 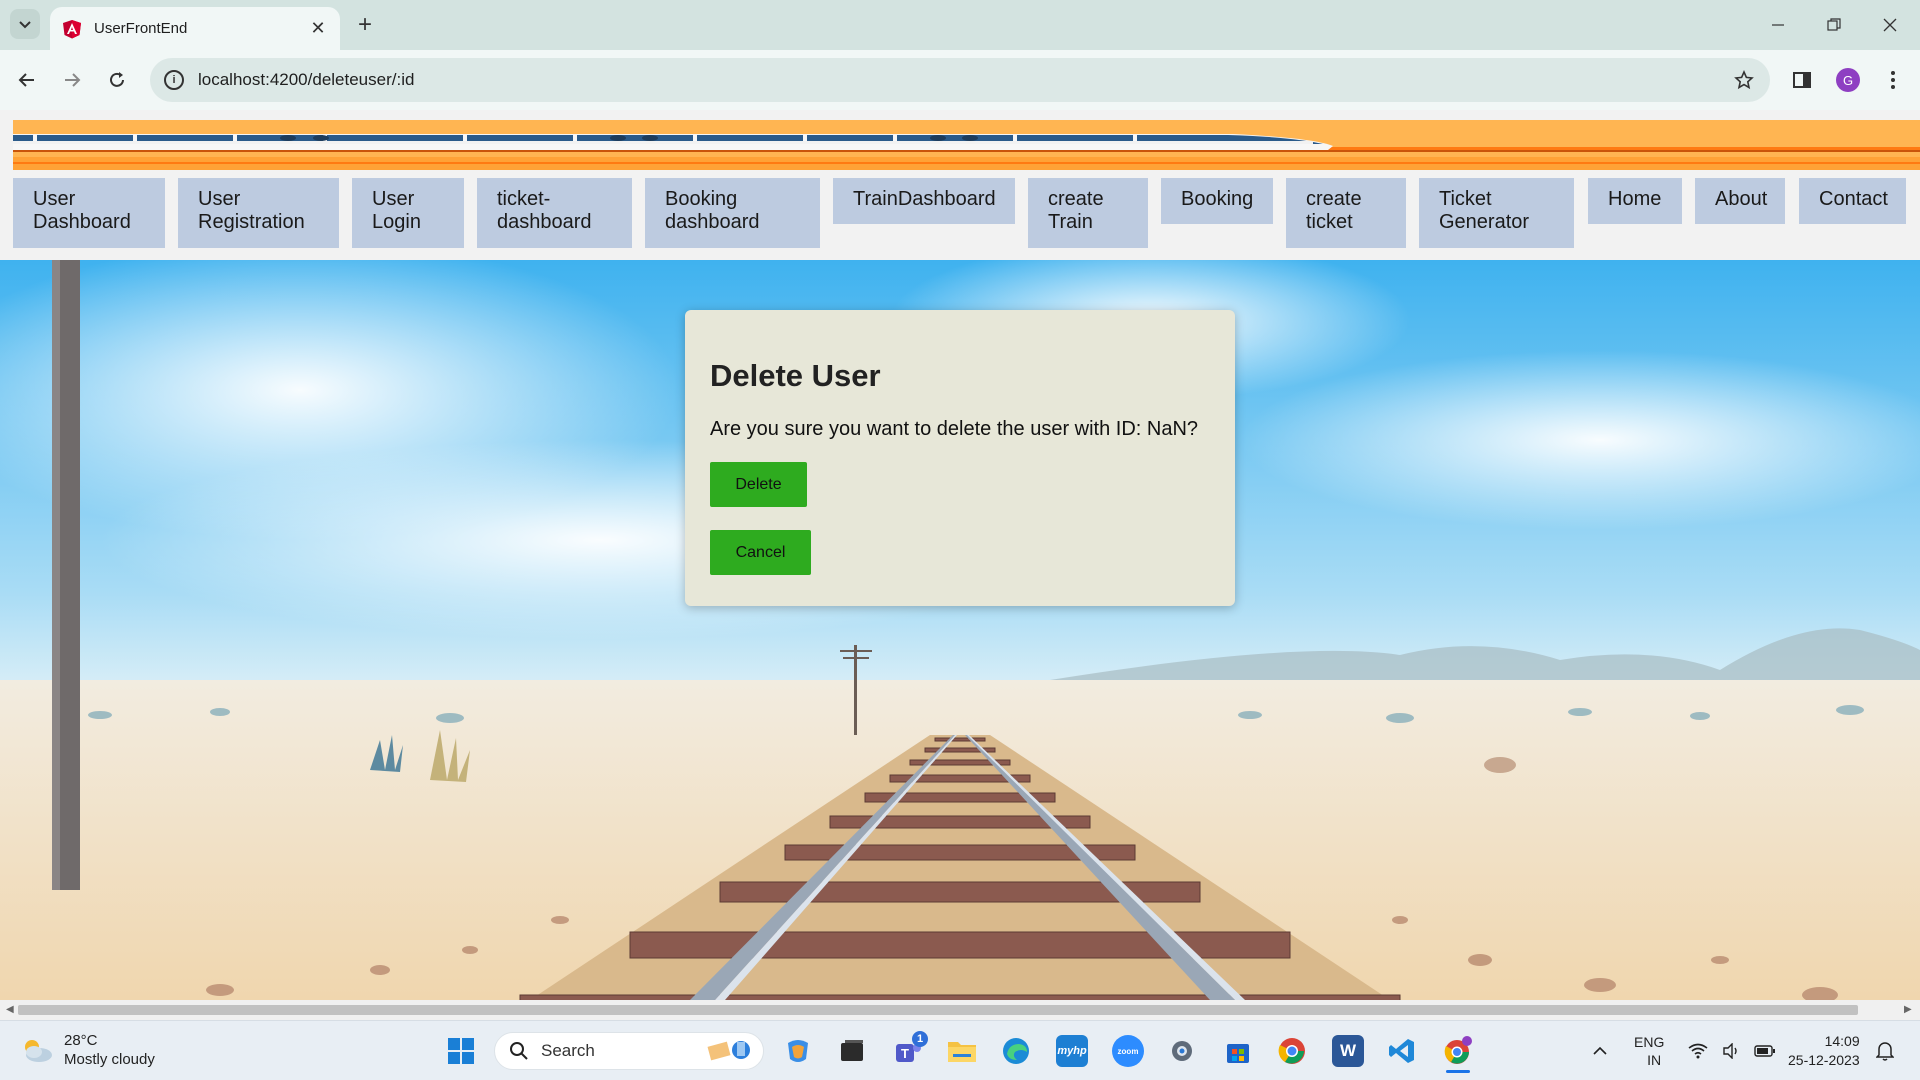 I want to click on weather-condition: Mostly cloudy, so click(x=109, y=1059).